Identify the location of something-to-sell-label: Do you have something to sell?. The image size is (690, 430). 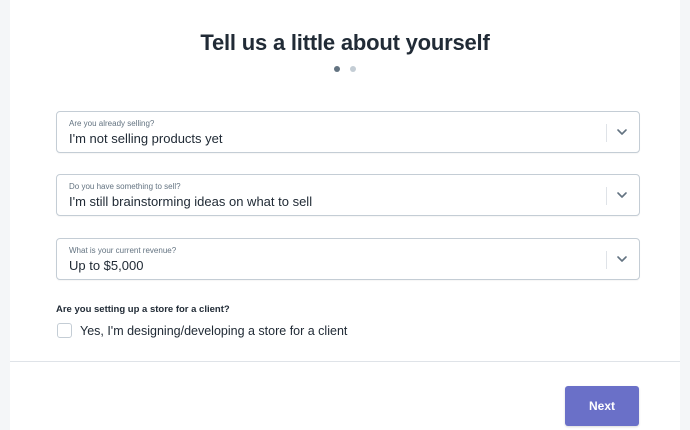
(125, 186).